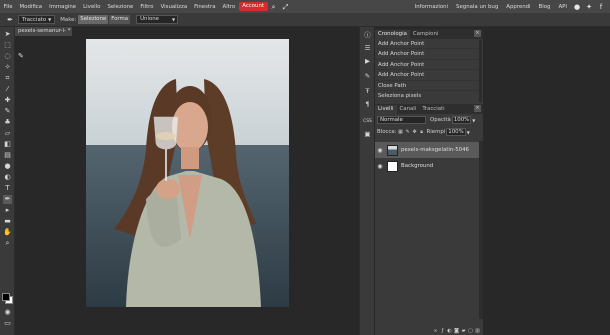  What do you see at coordinates (367, 35) in the screenshot?
I see `info-icon: ⓘ` at bounding box center [367, 35].